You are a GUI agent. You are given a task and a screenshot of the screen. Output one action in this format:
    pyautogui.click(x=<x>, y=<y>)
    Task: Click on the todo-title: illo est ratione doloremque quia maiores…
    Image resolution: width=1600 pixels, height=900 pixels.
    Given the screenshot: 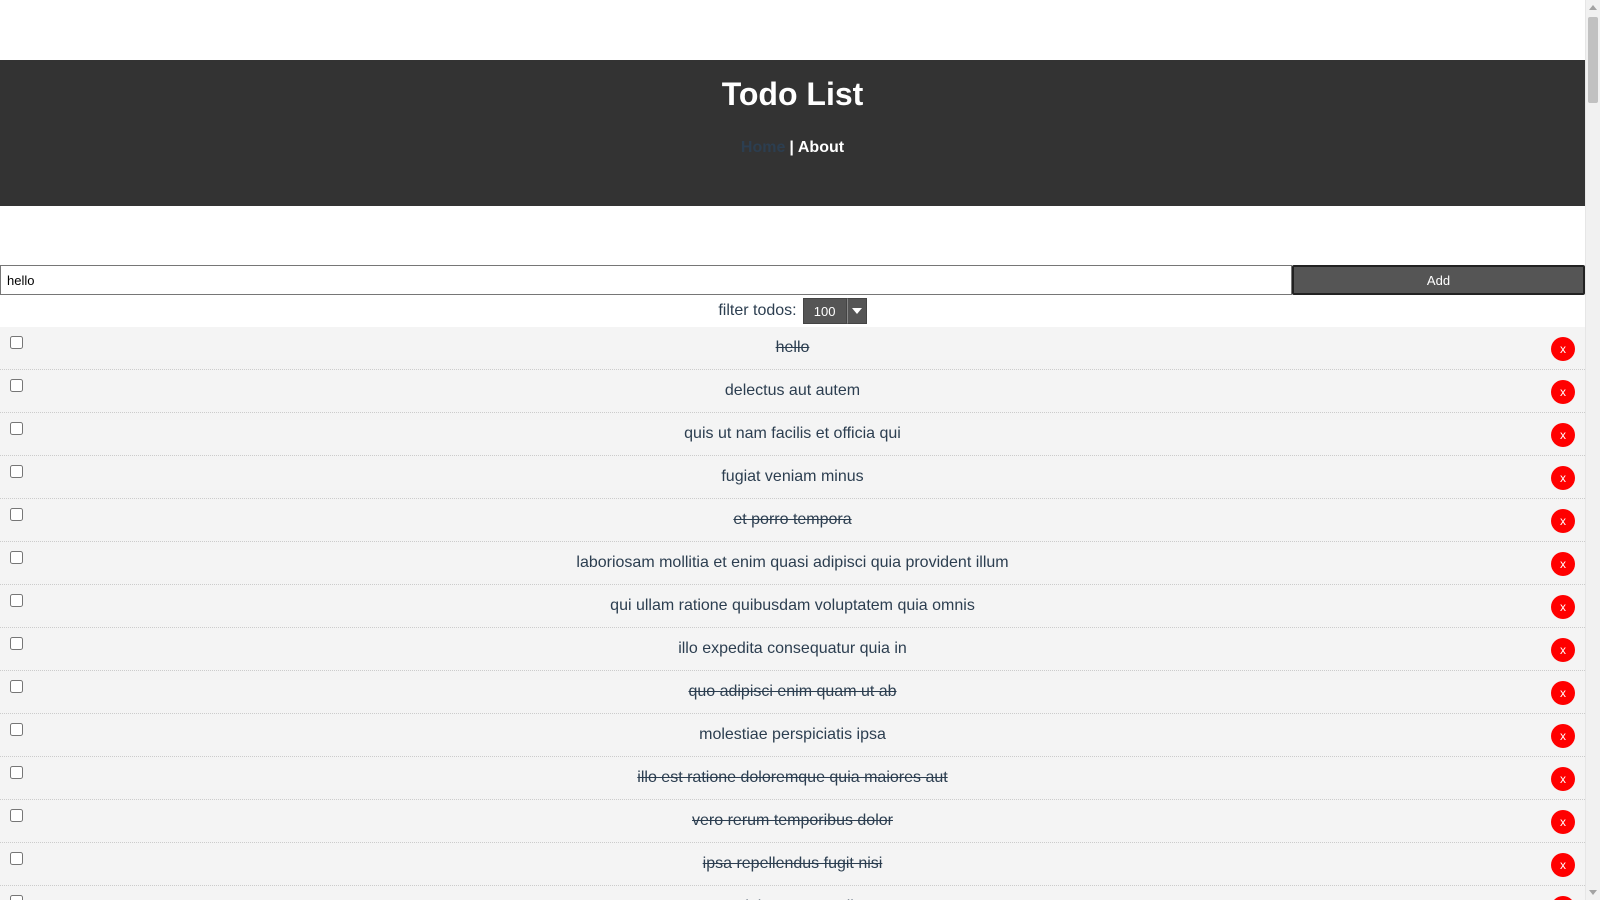 What is the action you would take?
    pyautogui.click(x=792, y=777)
    